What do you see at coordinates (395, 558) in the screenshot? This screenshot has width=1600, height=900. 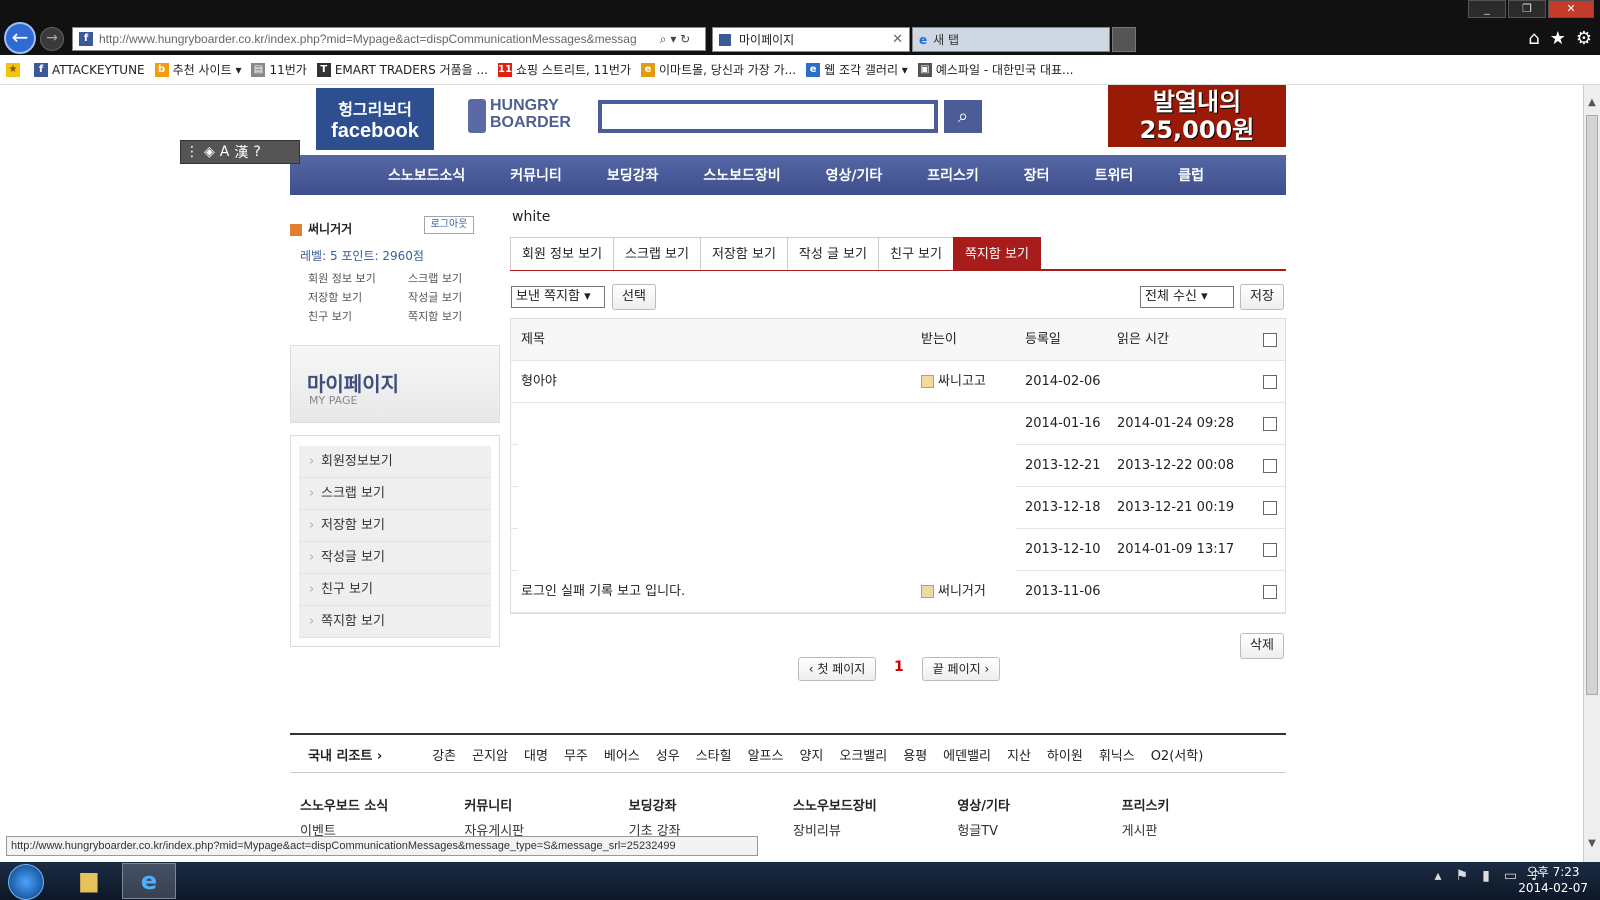 I see `side-menu-item: 작성글 보기` at bounding box center [395, 558].